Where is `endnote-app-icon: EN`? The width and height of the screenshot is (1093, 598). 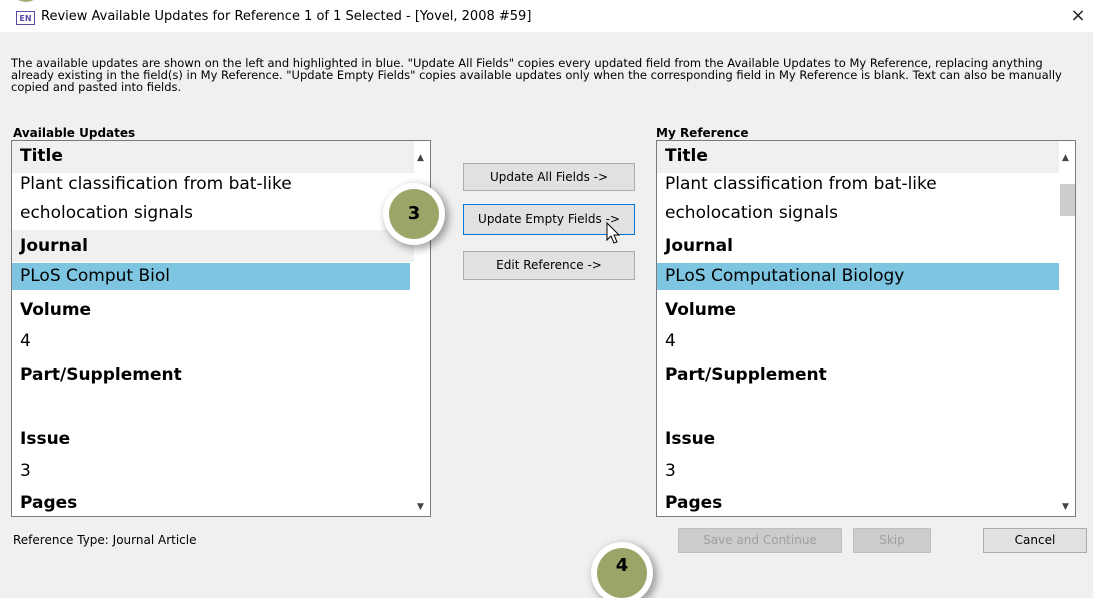
endnote-app-icon: EN is located at coordinates (25, 18).